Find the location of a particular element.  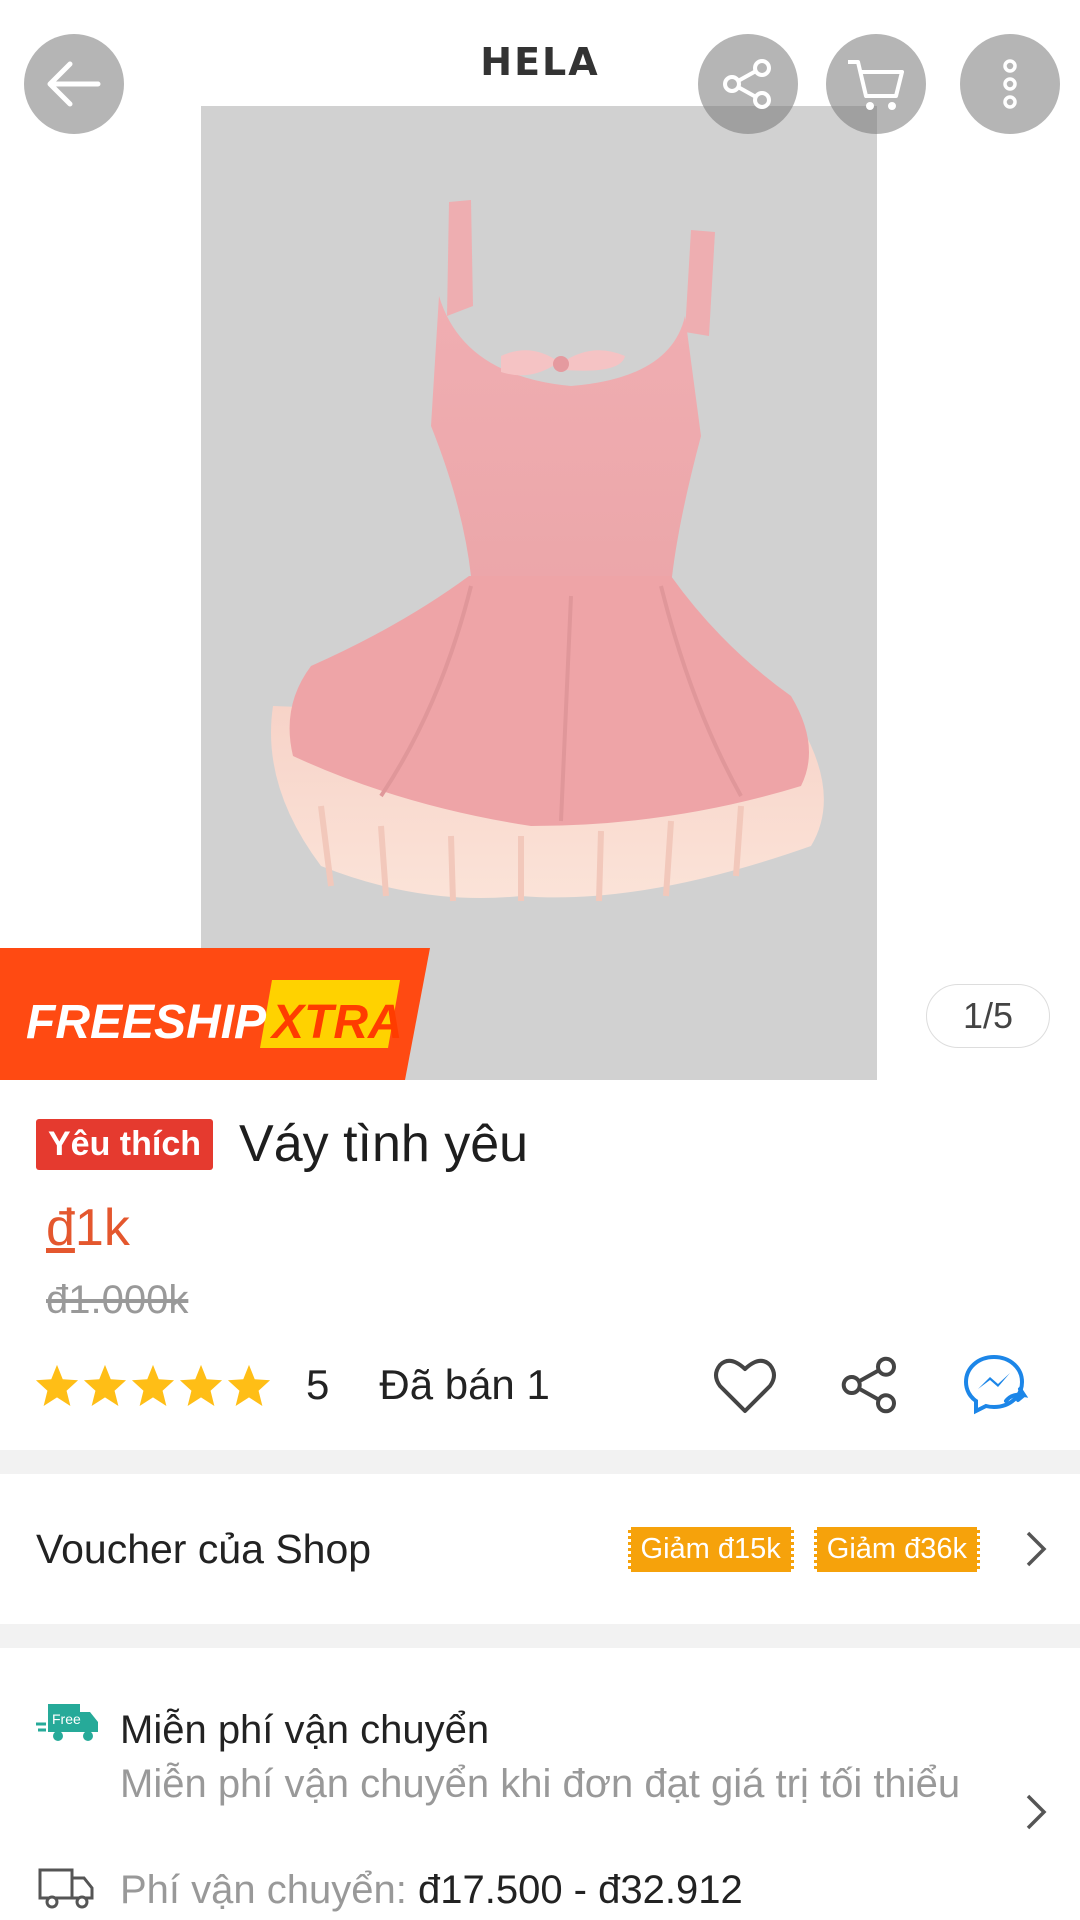

shipping-fee-label: Phí vận chuyển: is located at coordinates (269, 1890).